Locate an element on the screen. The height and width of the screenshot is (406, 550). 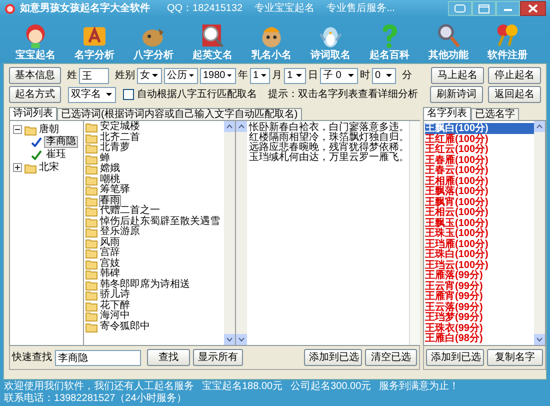
dropdown: 双字名 is located at coordinates (92, 94).